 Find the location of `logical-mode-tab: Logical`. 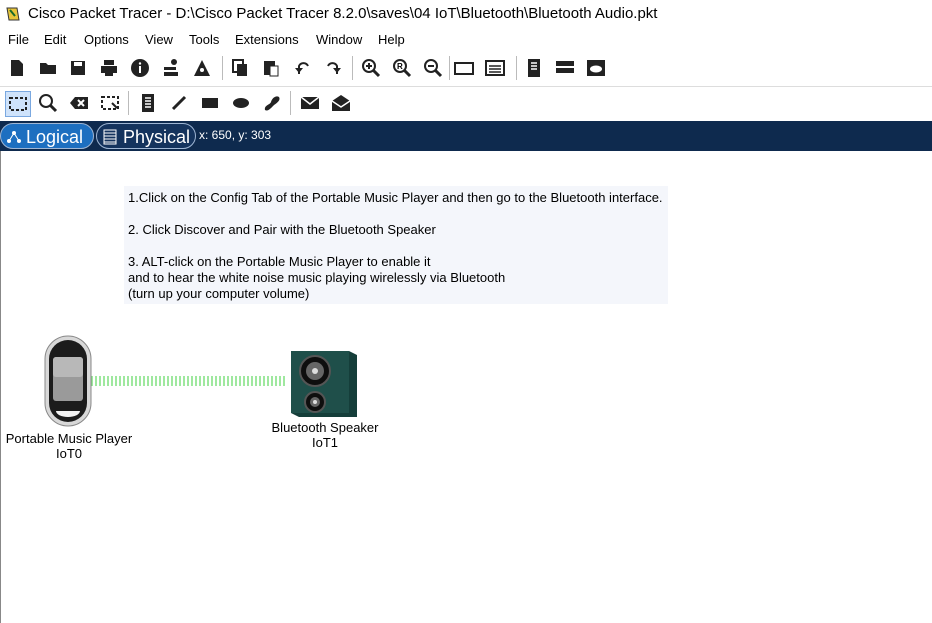

logical-mode-tab: Logical is located at coordinates (47, 136).